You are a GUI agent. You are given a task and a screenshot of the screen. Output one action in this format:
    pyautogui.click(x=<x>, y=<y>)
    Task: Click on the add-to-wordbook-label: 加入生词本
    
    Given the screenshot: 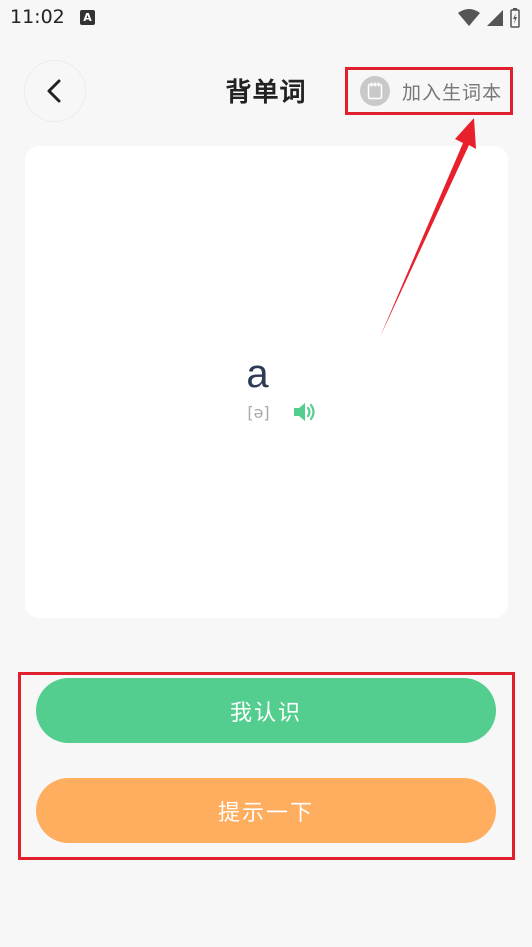 What is the action you would take?
    pyautogui.click(x=452, y=92)
    